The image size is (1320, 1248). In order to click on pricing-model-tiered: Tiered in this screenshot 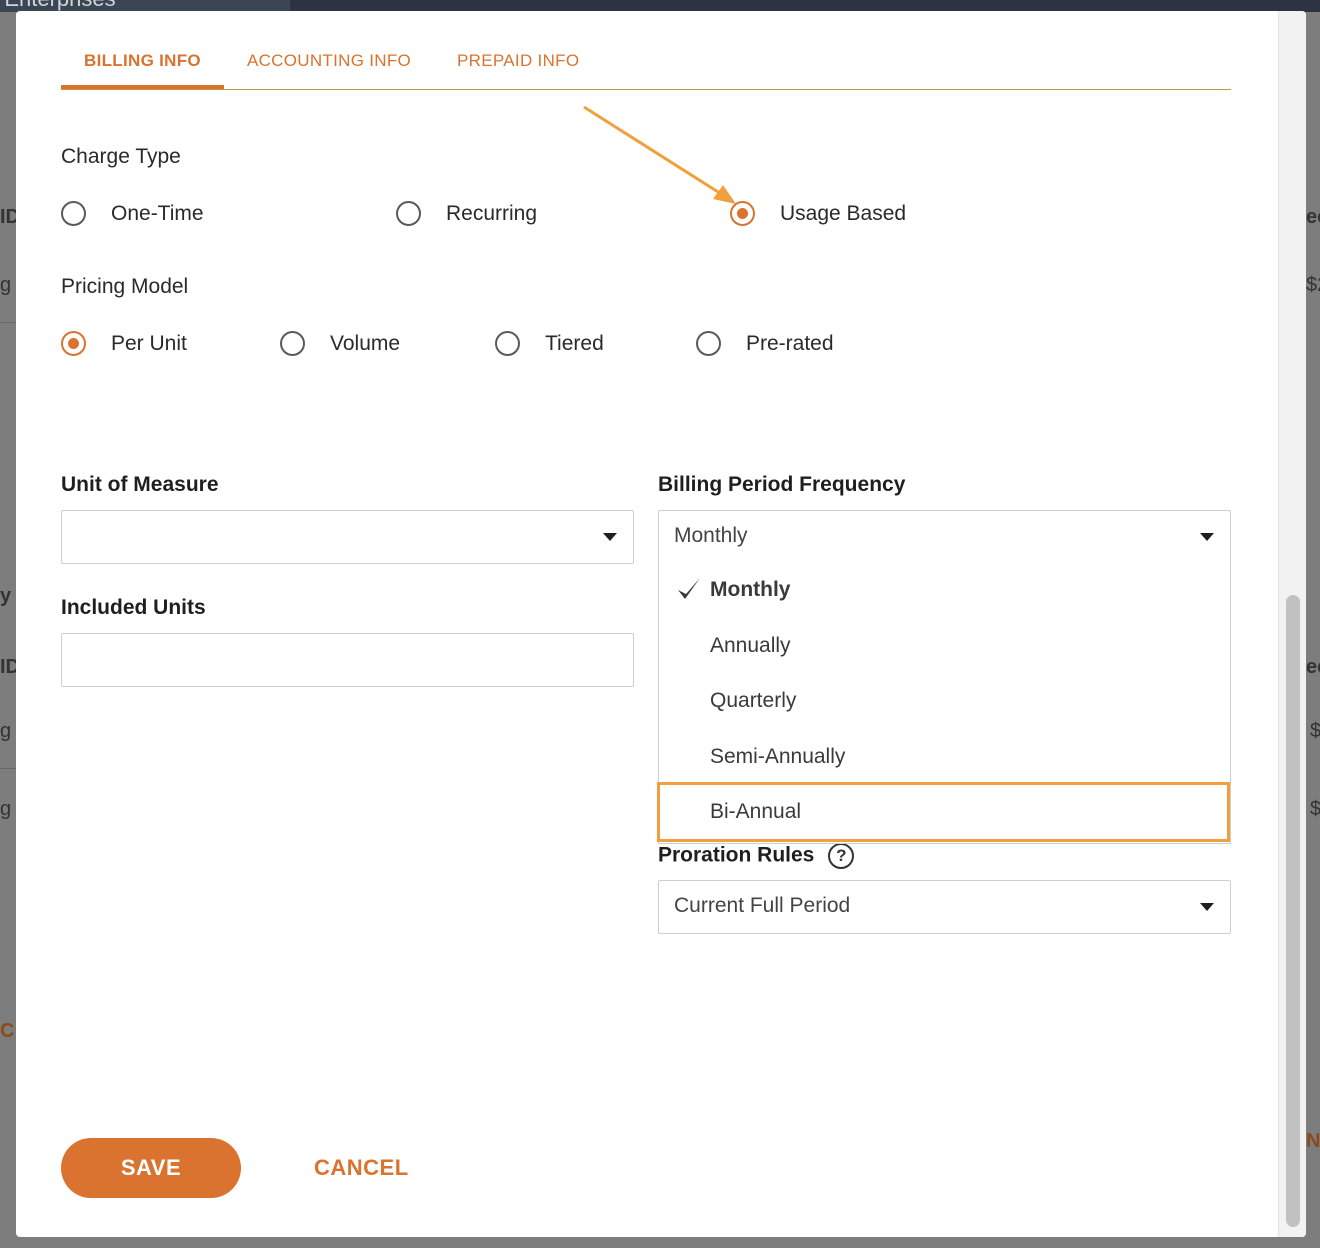, I will do `click(549, 343)`.